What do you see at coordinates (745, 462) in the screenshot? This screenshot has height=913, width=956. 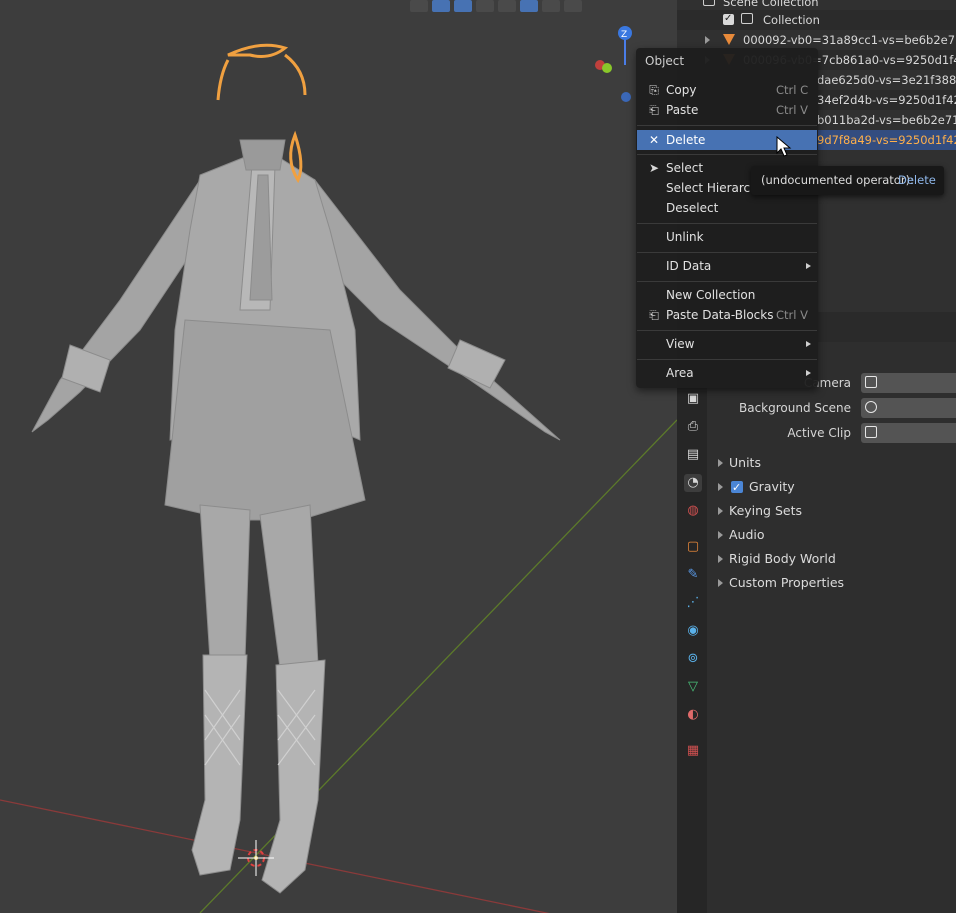 I see `panel-label: Units` at bounding box center [745, 462].